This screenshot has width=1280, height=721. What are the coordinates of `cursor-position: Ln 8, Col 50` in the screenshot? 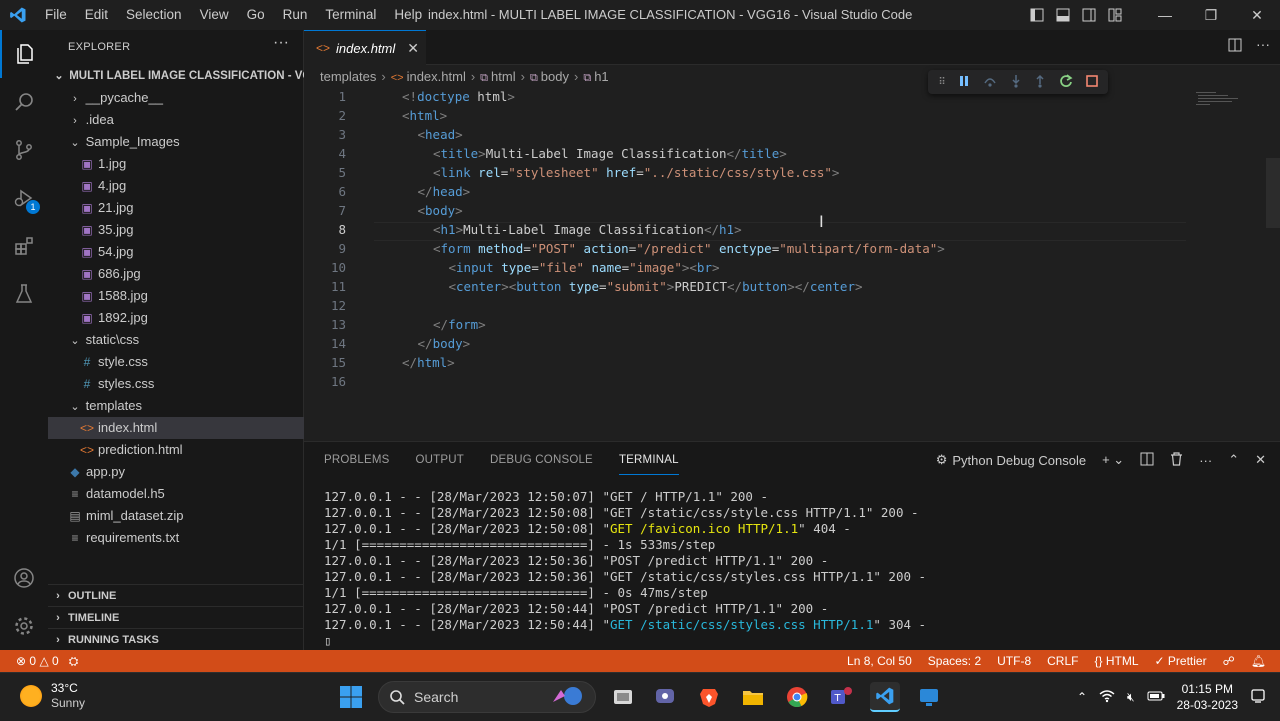 It's located at (879, 661).